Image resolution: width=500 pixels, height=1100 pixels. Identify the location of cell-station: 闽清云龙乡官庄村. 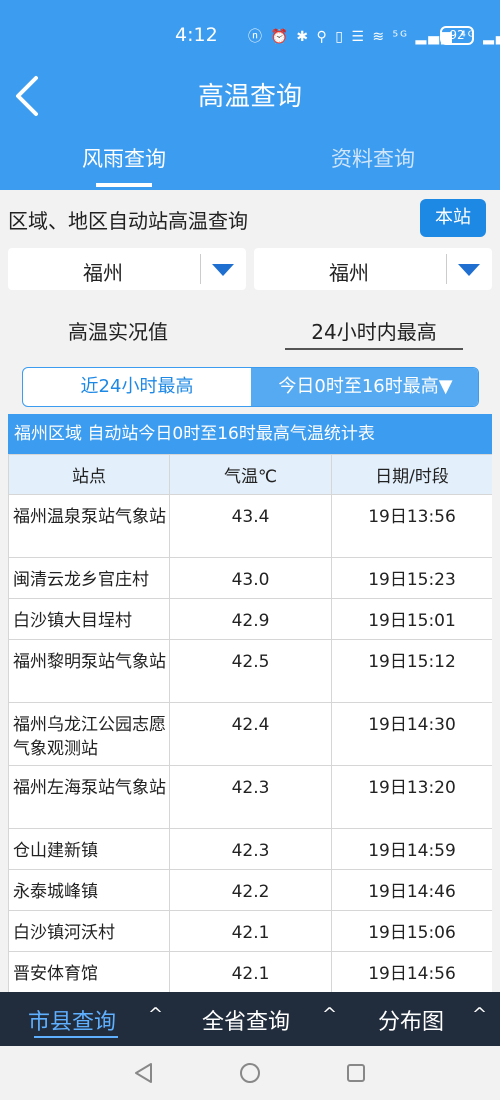
(89, 578).